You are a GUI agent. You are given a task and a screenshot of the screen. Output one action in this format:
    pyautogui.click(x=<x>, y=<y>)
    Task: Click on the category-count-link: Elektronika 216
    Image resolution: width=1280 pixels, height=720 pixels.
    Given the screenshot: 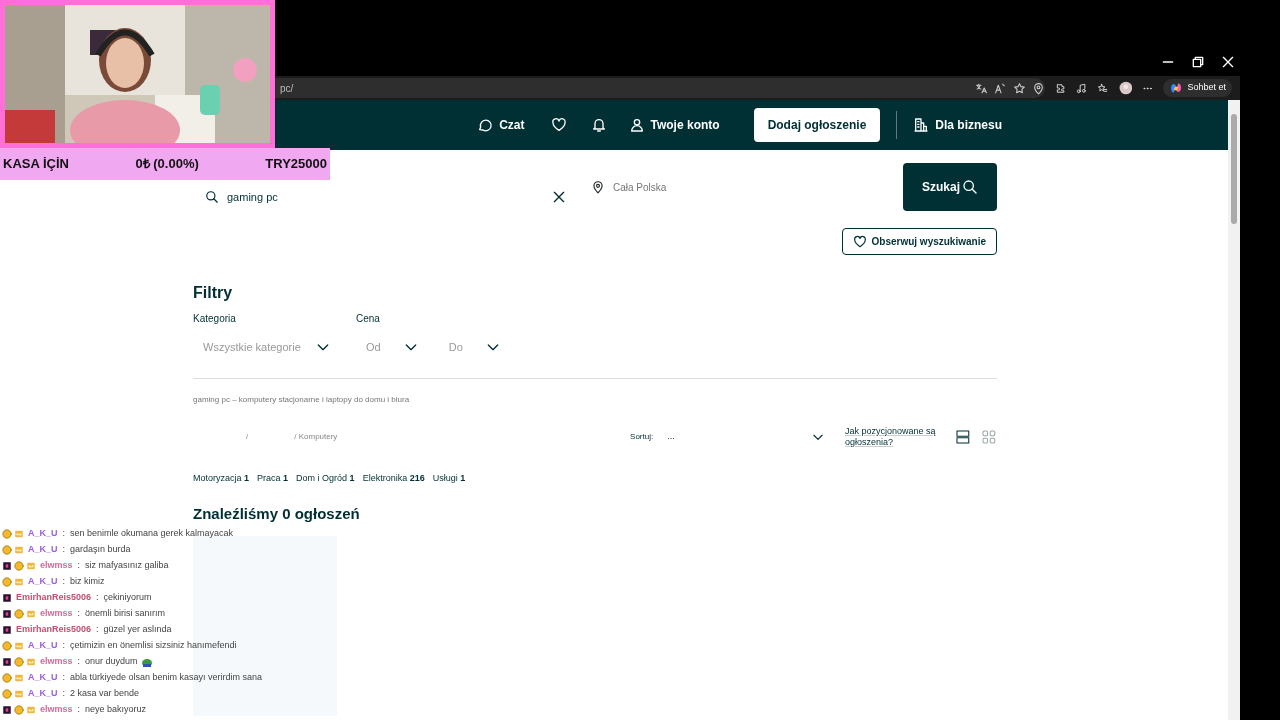 What is the action you would take?
    pyautogui.click(x=393, y=478)
    